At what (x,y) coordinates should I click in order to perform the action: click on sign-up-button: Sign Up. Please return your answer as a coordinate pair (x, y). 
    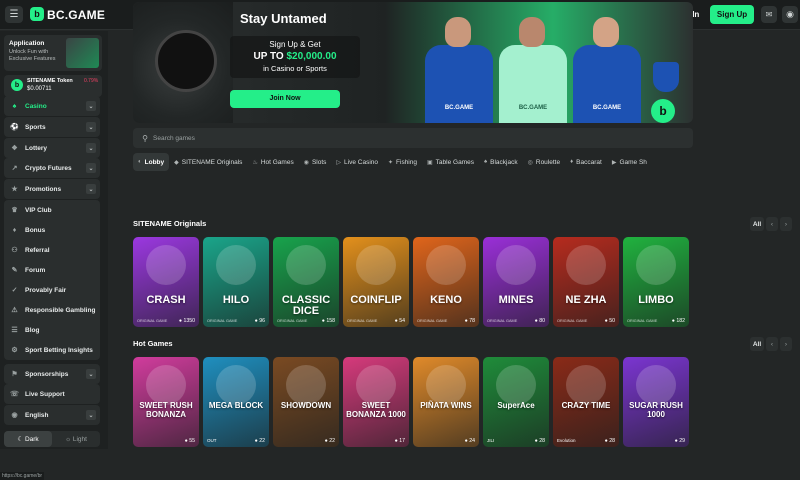
    Looking at the image, I should click on (732, 14).